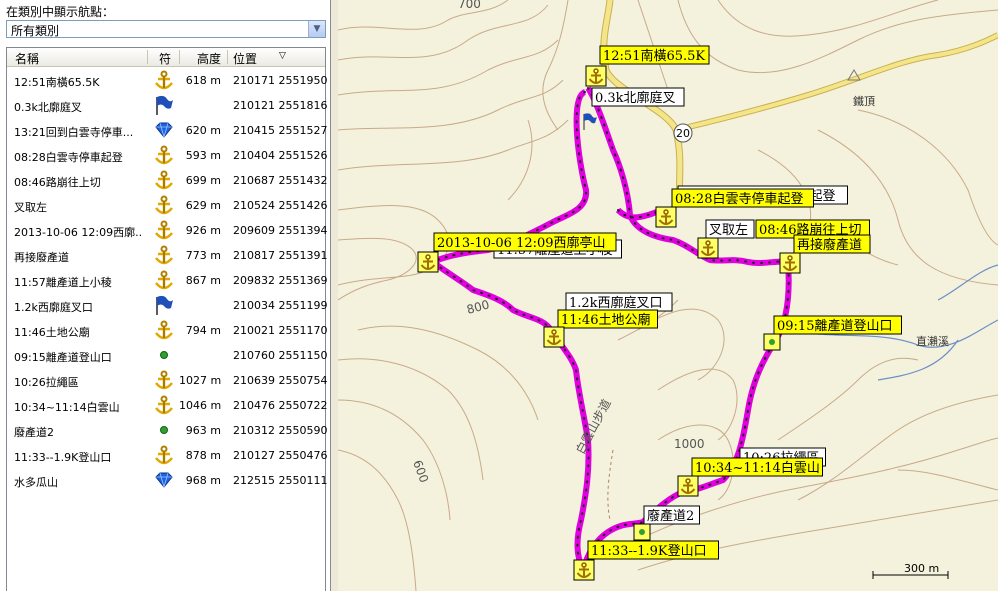  Describe the element at coordinates (167, 305) in the screenshot. I see `list-item: 1.2k西廓庭叉口 210034 2551199` at that location.